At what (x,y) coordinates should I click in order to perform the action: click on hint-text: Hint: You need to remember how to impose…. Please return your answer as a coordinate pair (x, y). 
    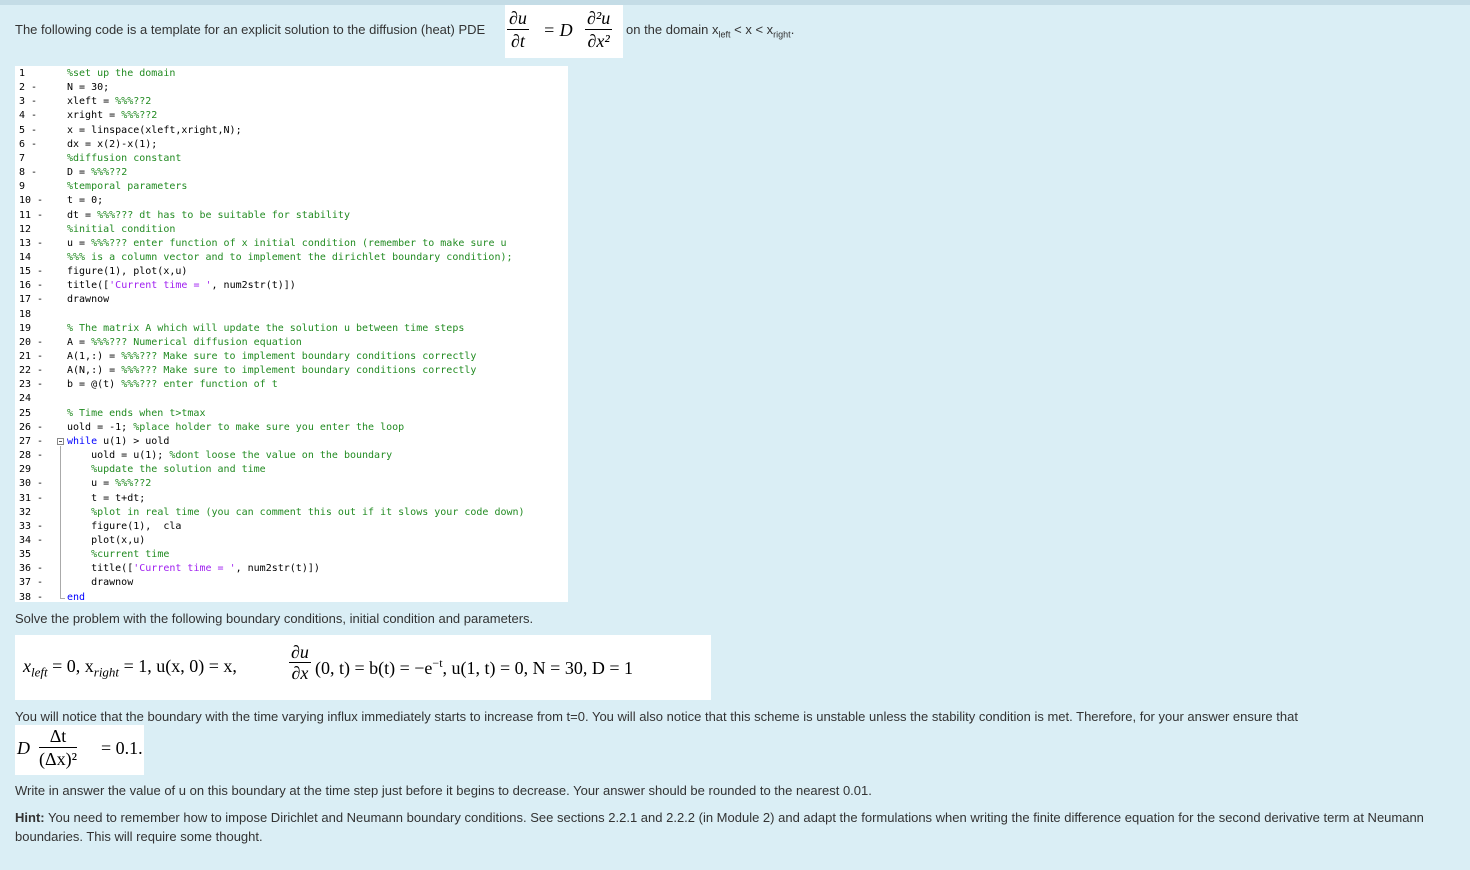
    Looking at the image, I should click on (740, 827).